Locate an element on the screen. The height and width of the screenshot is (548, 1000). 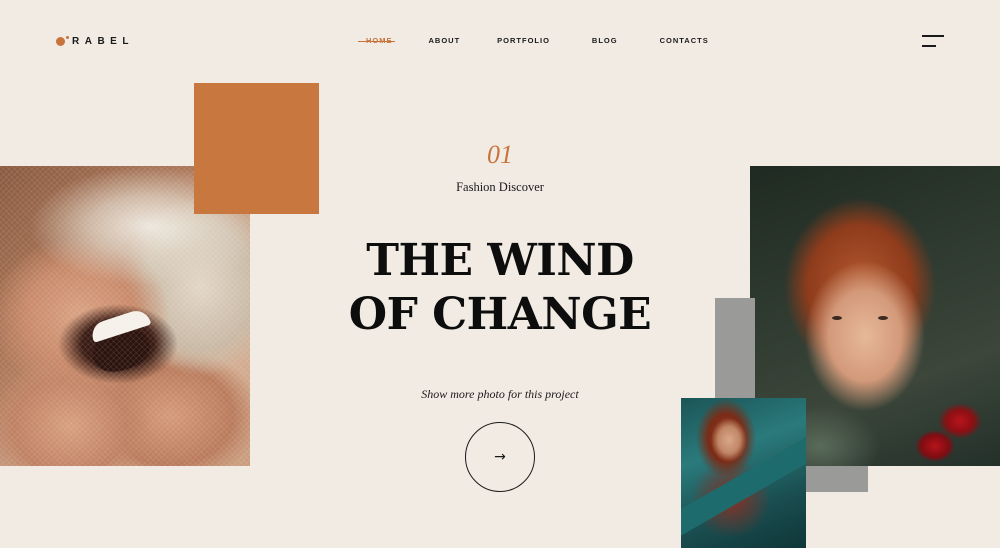
hero-photo-small is located at coordinates (743, 473).